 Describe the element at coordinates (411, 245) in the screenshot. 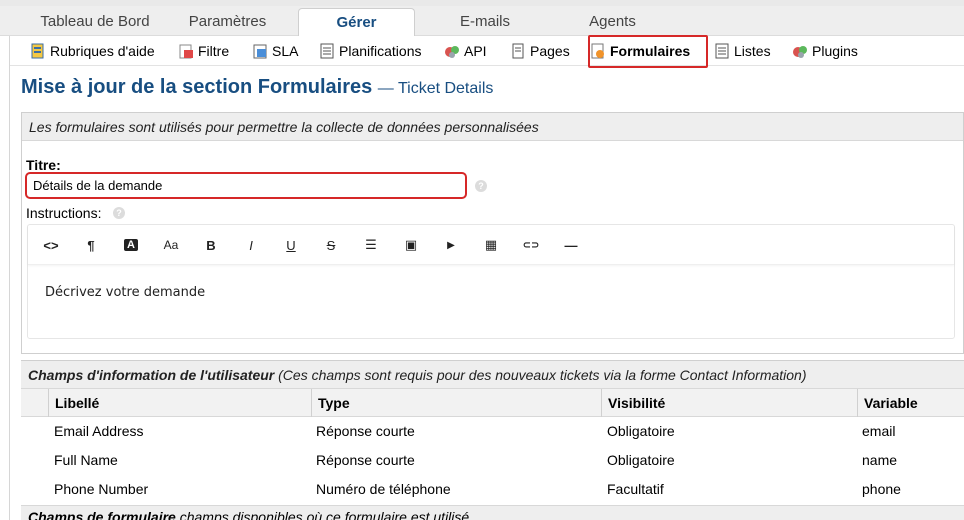

I see `image-icon: ▣` at that location.